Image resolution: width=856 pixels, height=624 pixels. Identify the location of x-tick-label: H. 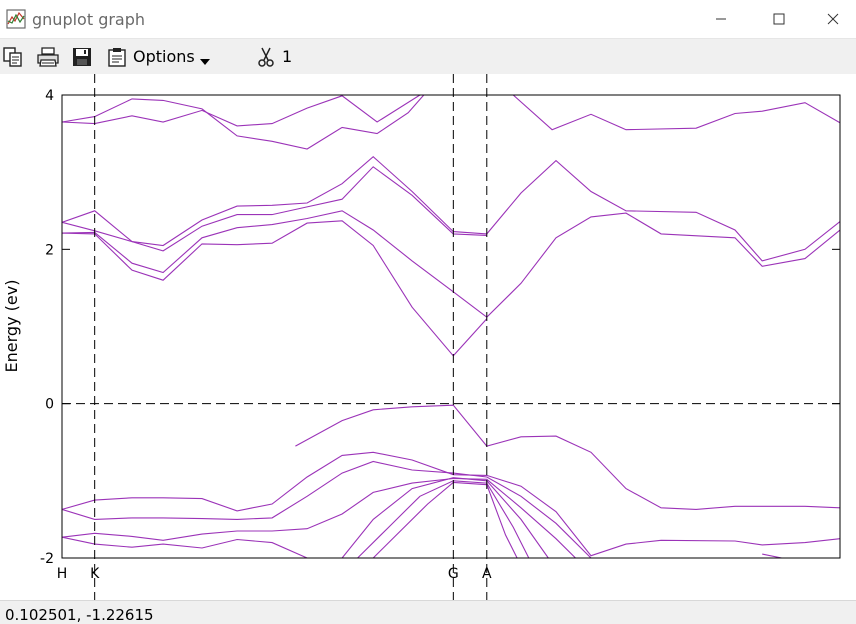
(62, 574).